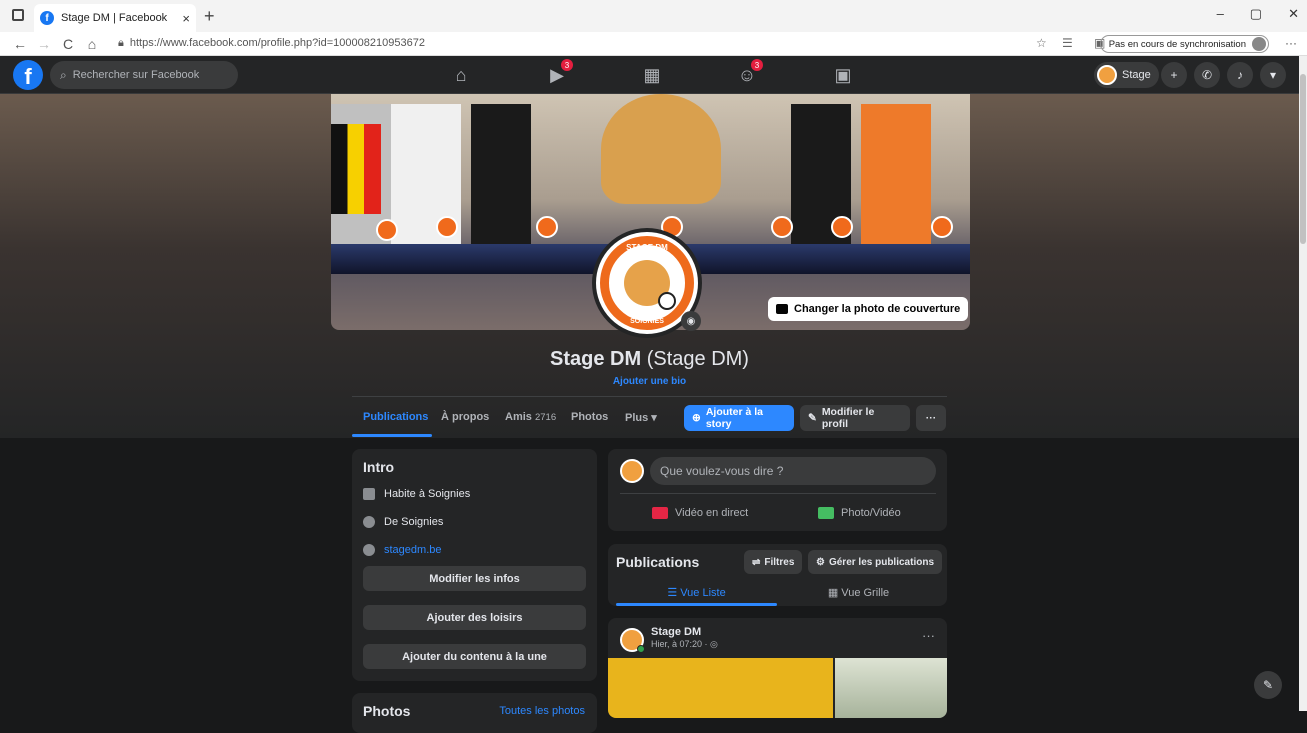 The image size is (1307, 733). I want to click on tab-publications: Publications, so click(395, 417).